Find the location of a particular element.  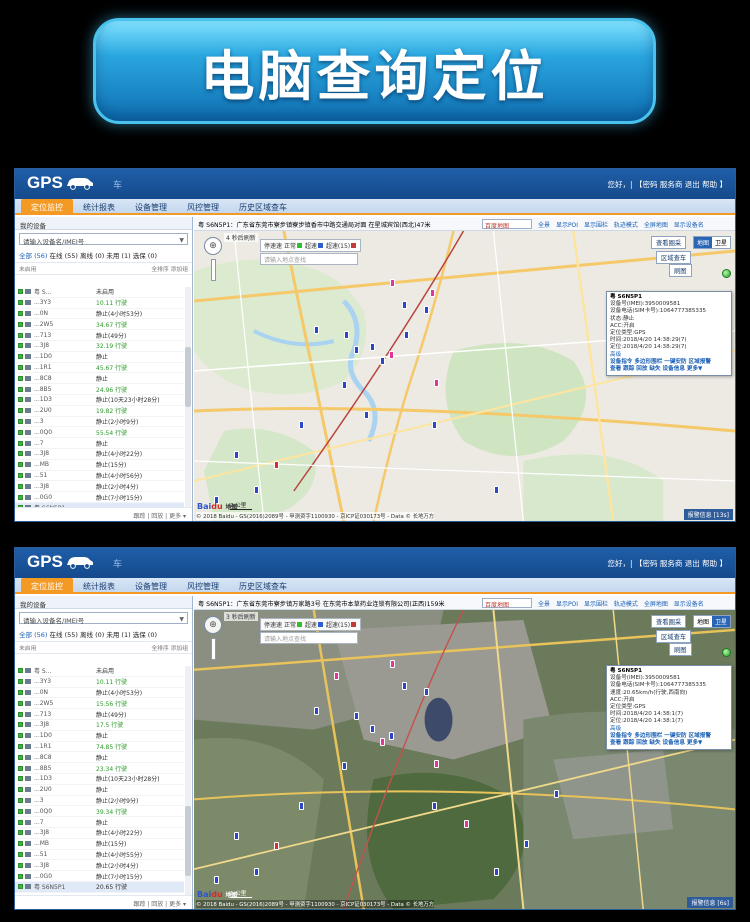

alarm-info-button: 报警信息 [6s] is located at coordinates (710, 902).